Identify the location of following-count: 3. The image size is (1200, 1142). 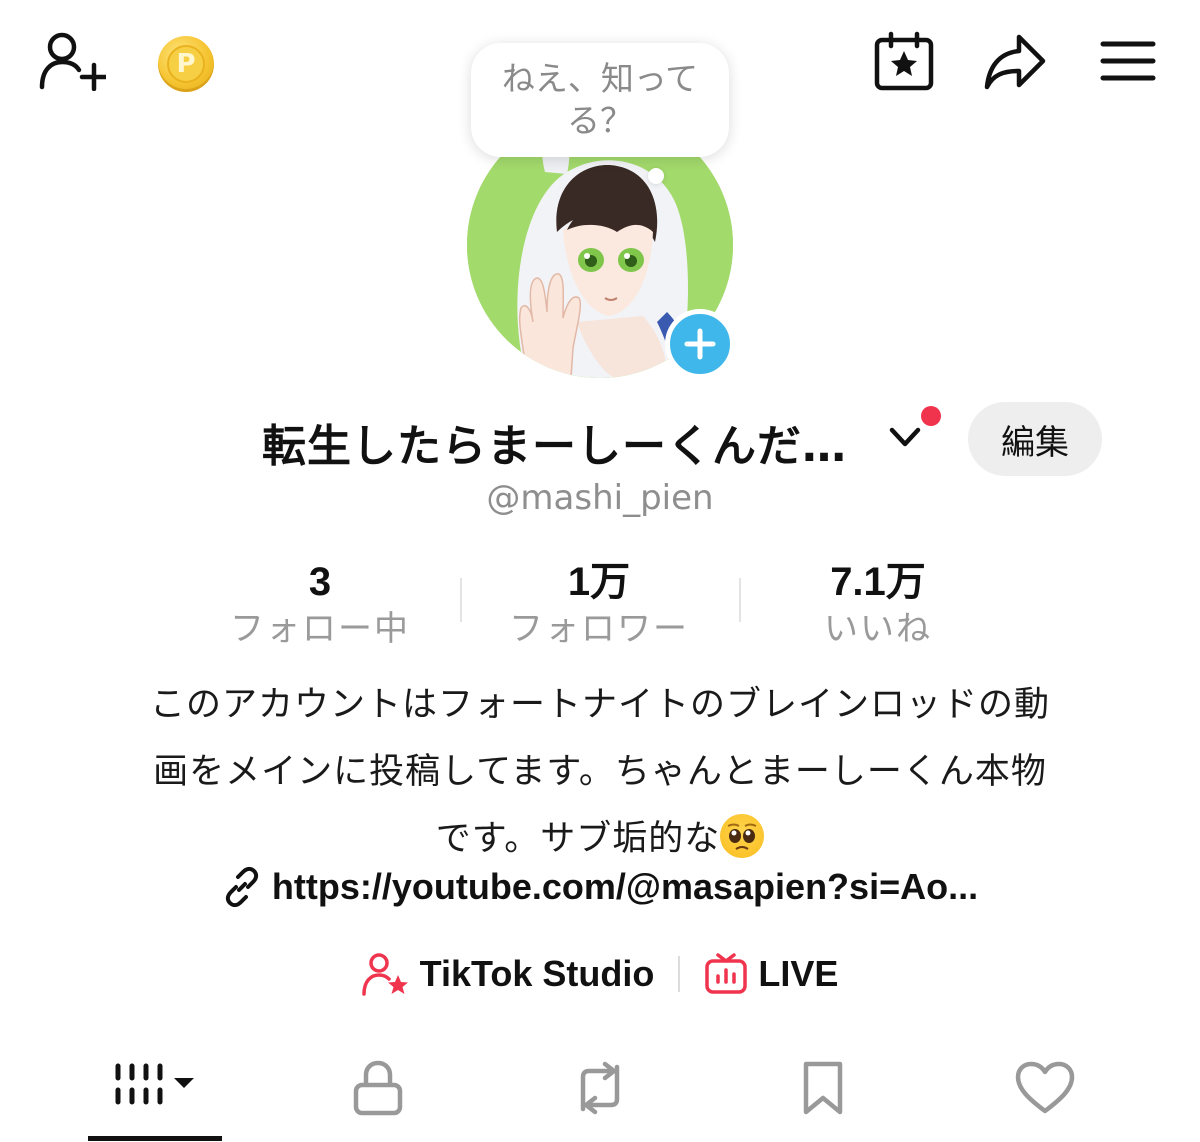
(320, 582).